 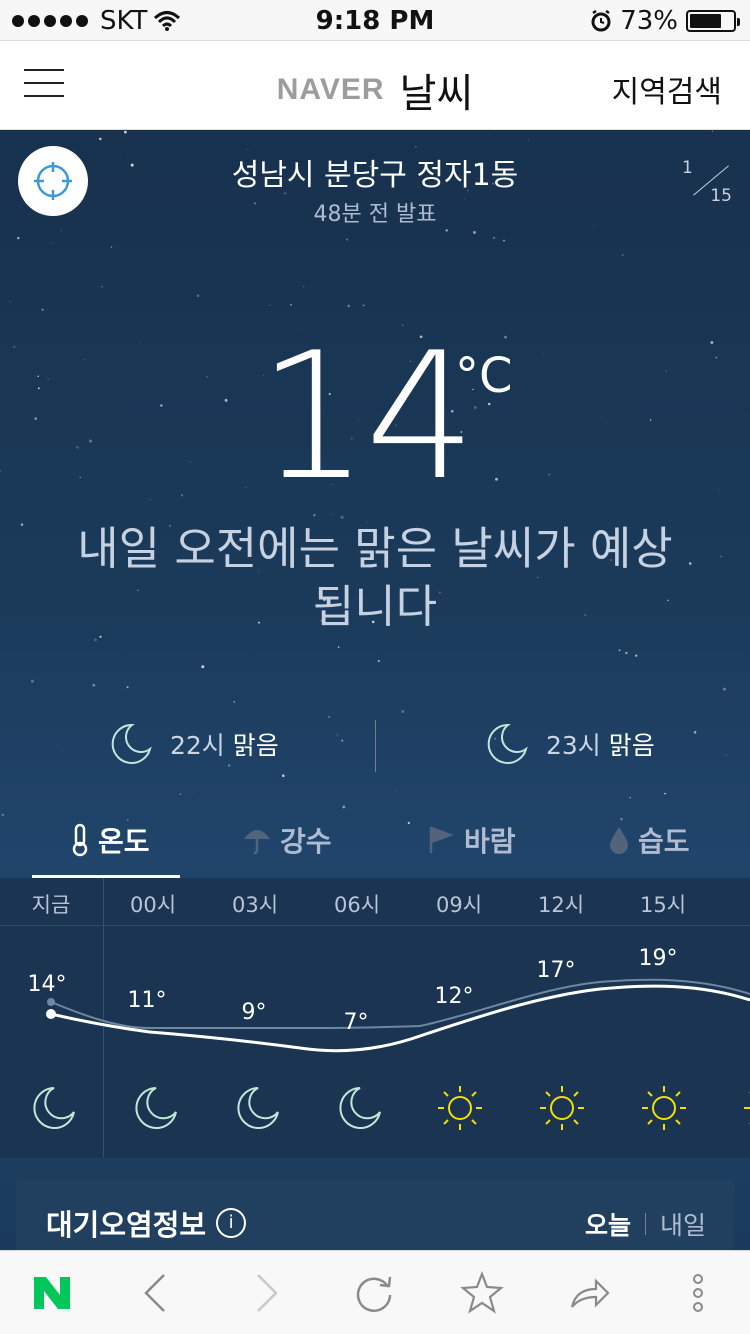 What do you see at coordinates (193, 744) in the screenshot?
I see `forecast-item: 22시 맑음` at bounding box center [193, 744].